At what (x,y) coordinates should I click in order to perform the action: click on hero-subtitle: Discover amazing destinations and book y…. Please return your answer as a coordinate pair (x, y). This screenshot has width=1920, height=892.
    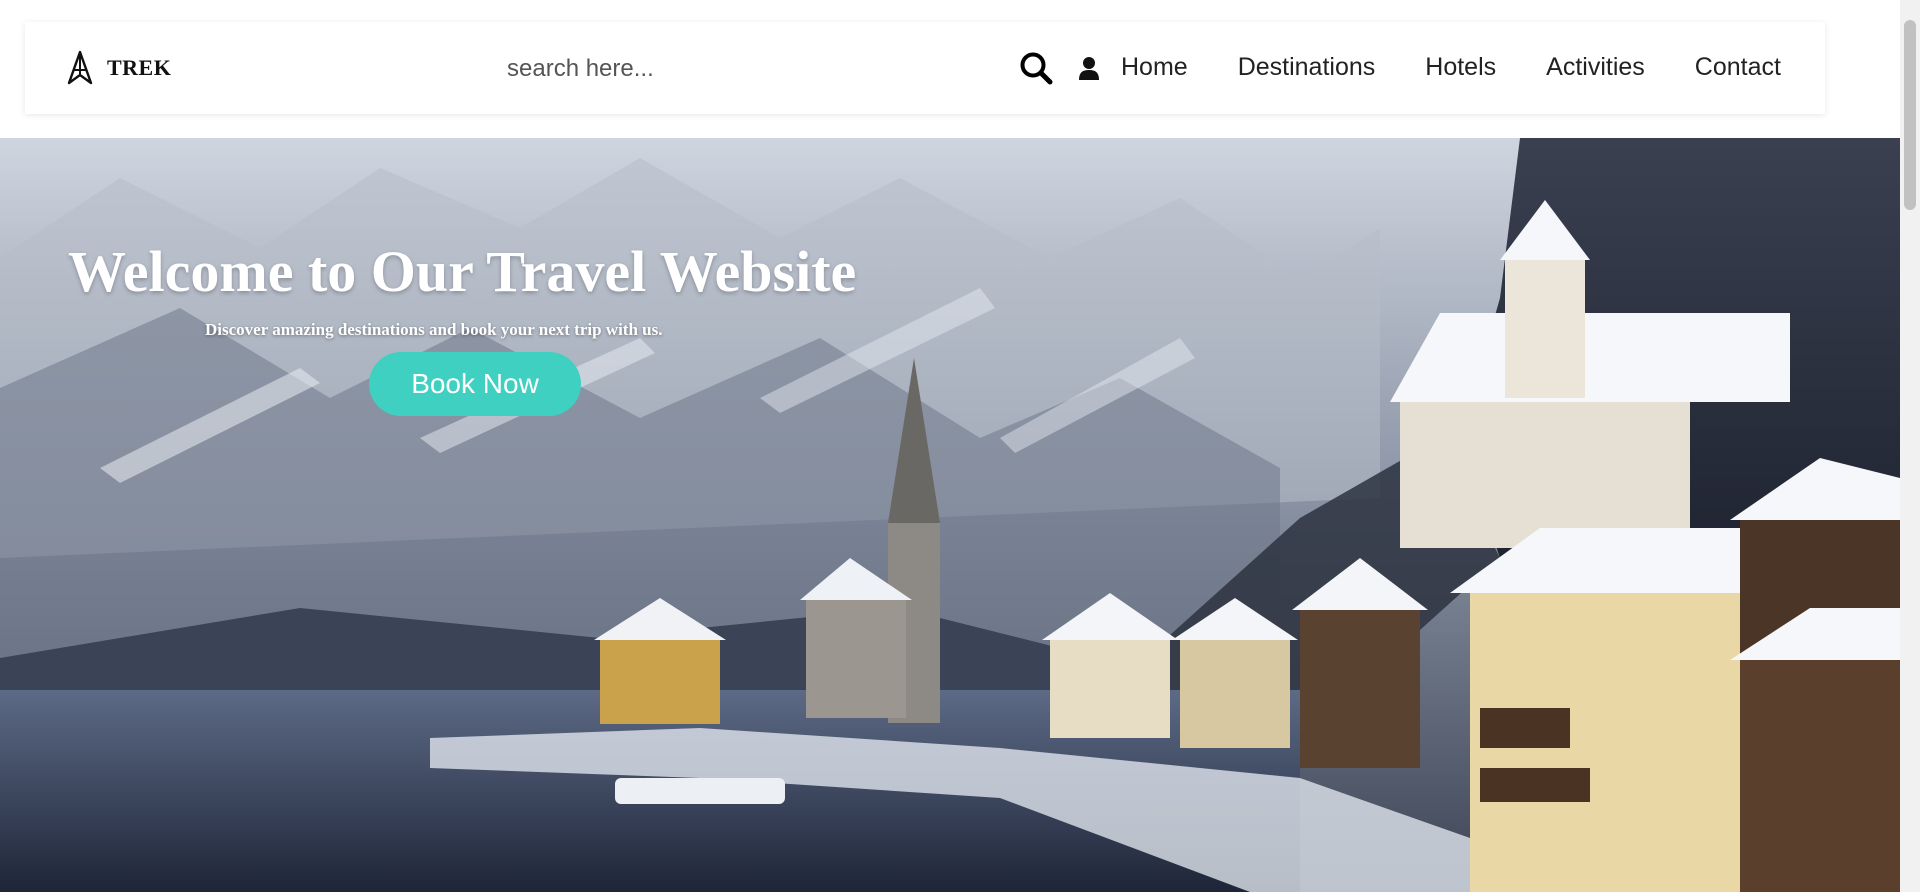
    Looking at the image, I should click on (434, 329).